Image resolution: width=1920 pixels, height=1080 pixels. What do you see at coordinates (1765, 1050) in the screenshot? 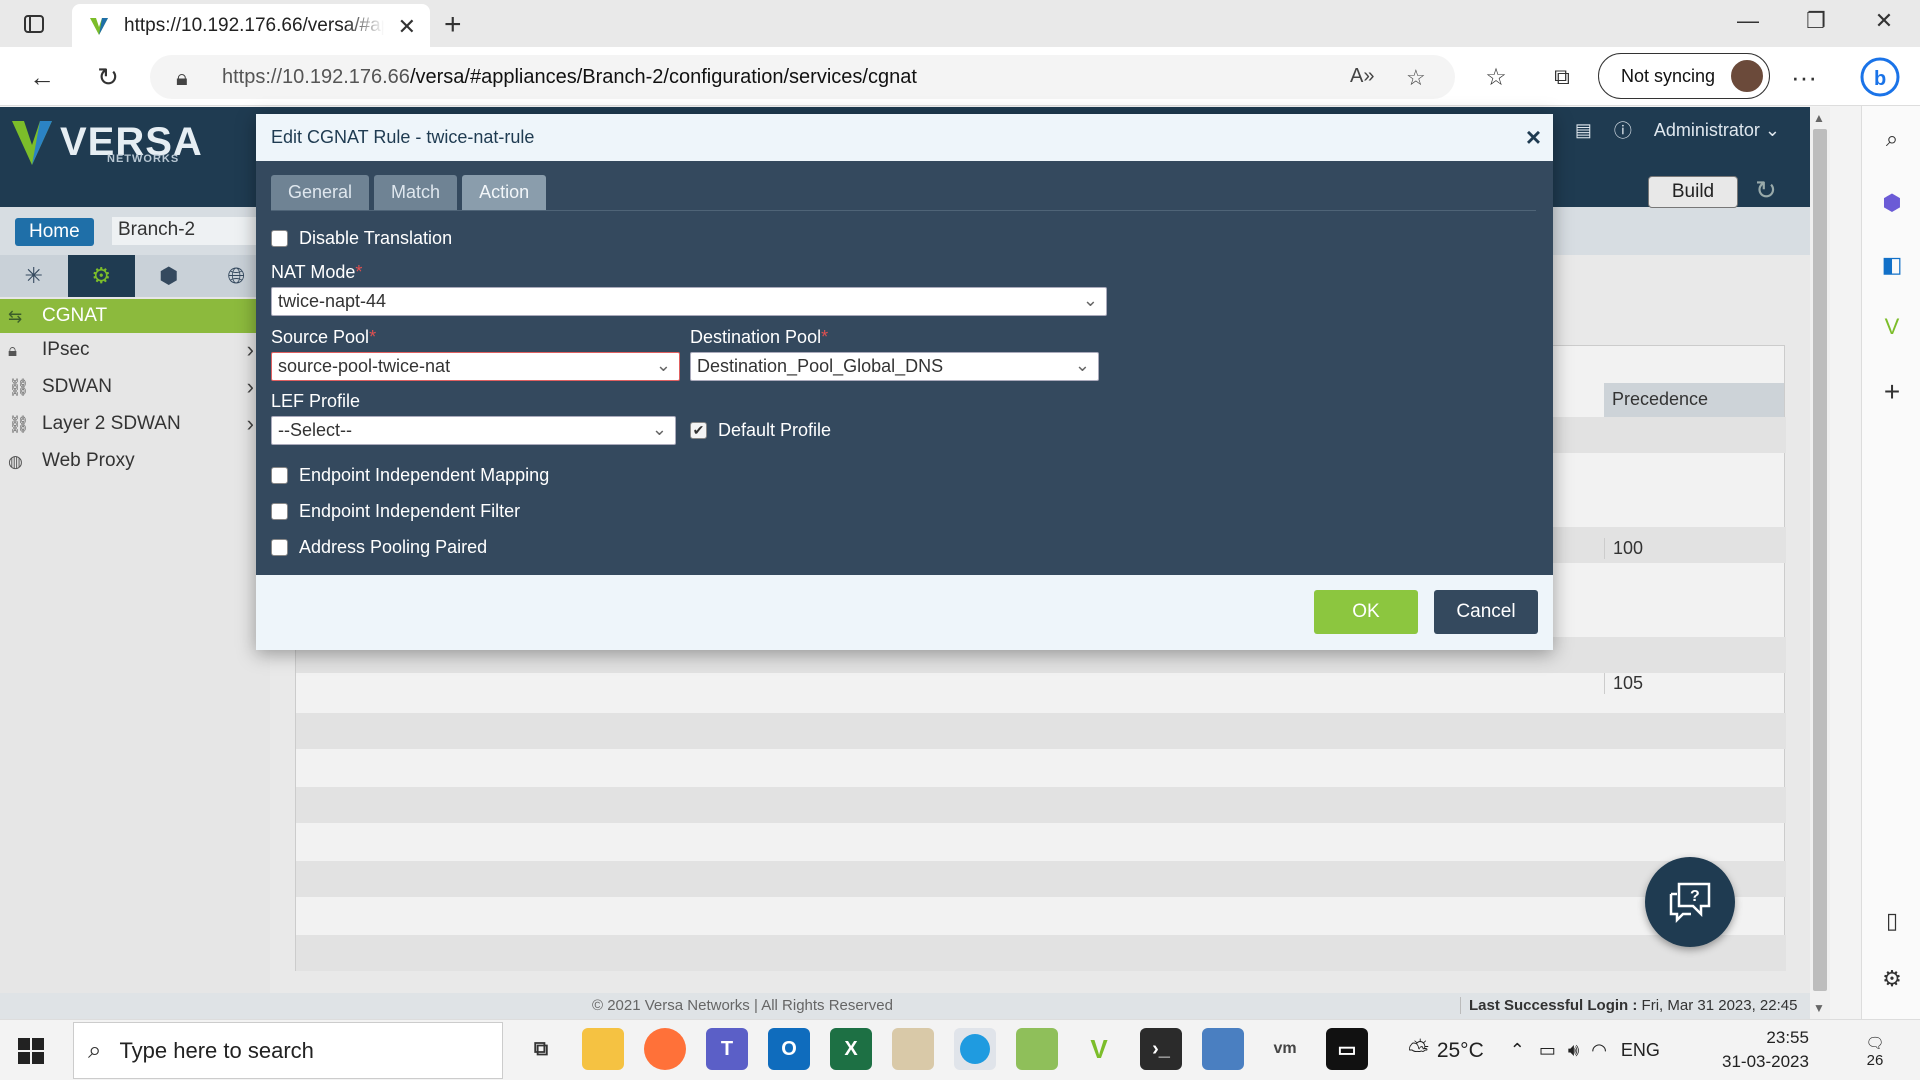
I see `clock: 23:55 31-03-2023` at bounding box center [1765, 1050].